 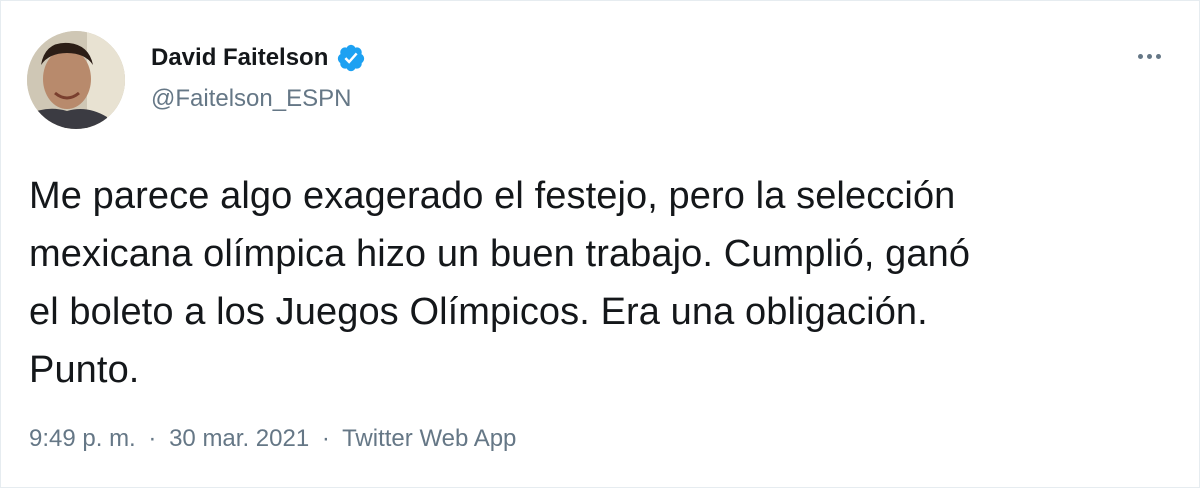 I want to click on tweet-text-line: Punto., so click(x=84, y=370).